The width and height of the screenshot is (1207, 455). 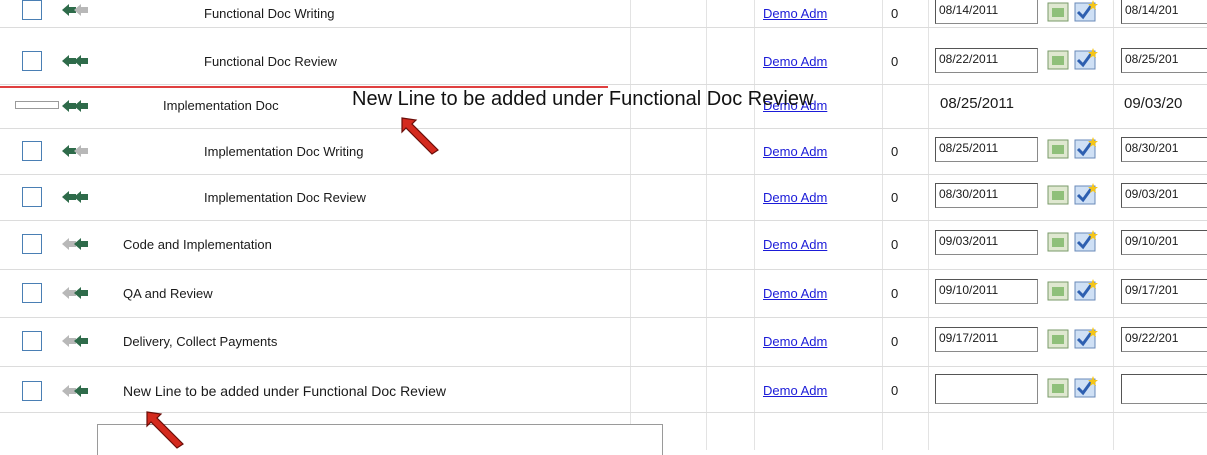 What do you see at coordinates (986, 339) in the screenshot?
I see `start-date-field: 09/17/2011` at bounding box center [986, 339].